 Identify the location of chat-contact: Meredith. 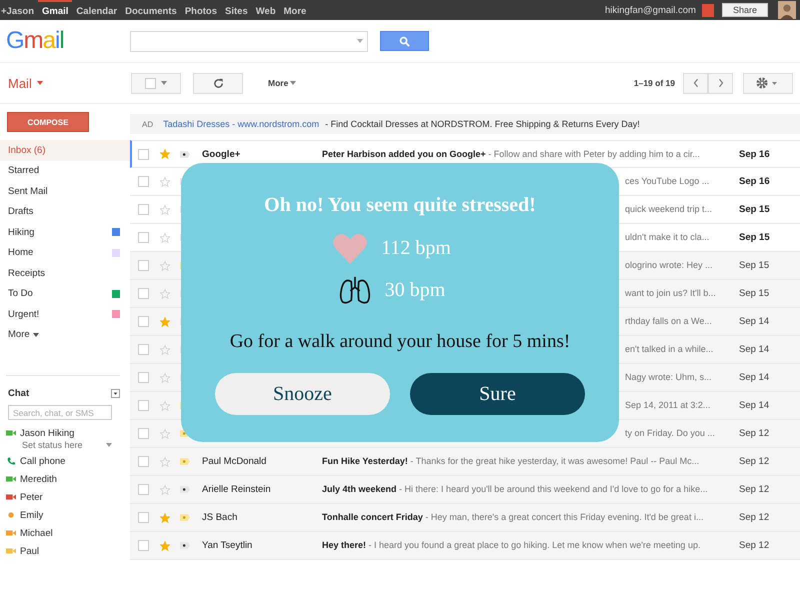
(38, 479).